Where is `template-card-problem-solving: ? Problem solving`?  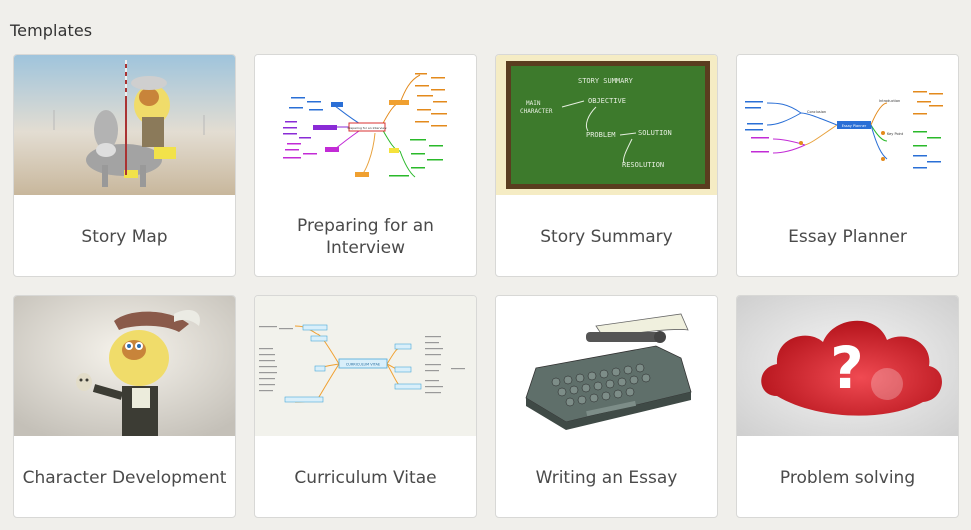 template-card-problem-solving: ? Problem solving is located at coordinates (847, 406).